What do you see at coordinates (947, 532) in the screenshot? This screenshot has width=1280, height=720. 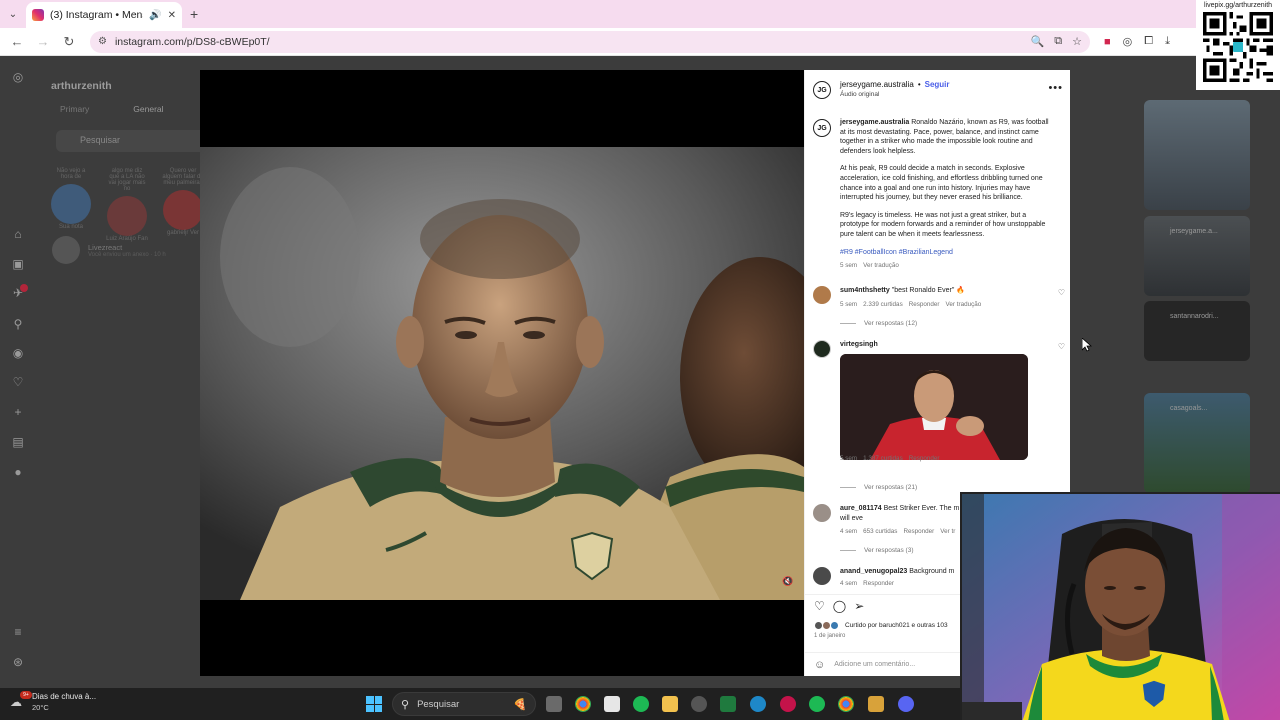 I see `see-translation-link: Ver tr` at bounding box center [947, 532].